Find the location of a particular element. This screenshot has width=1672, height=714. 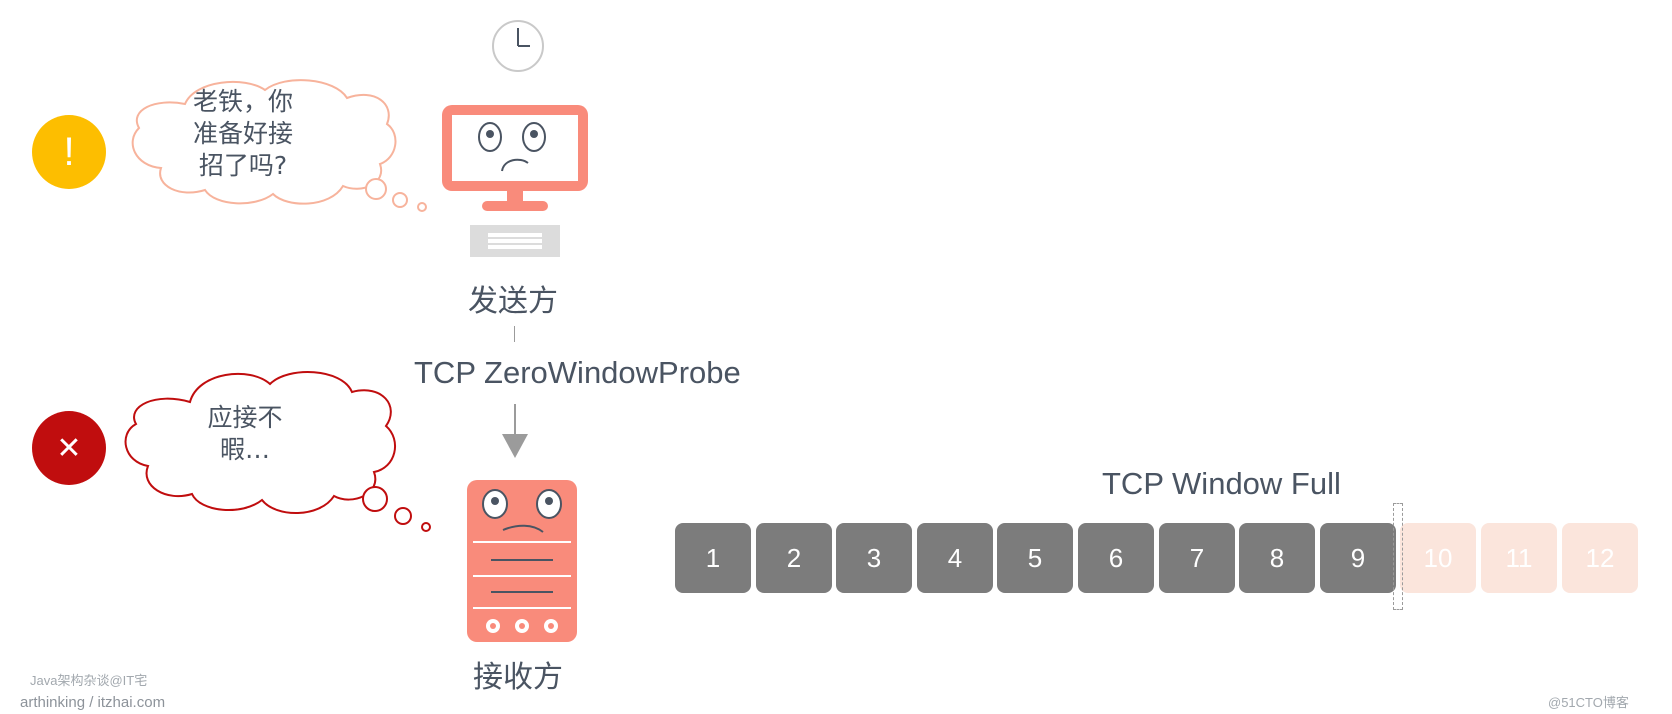

window-segment-7: 7 is located at coordinates (1197, 558).